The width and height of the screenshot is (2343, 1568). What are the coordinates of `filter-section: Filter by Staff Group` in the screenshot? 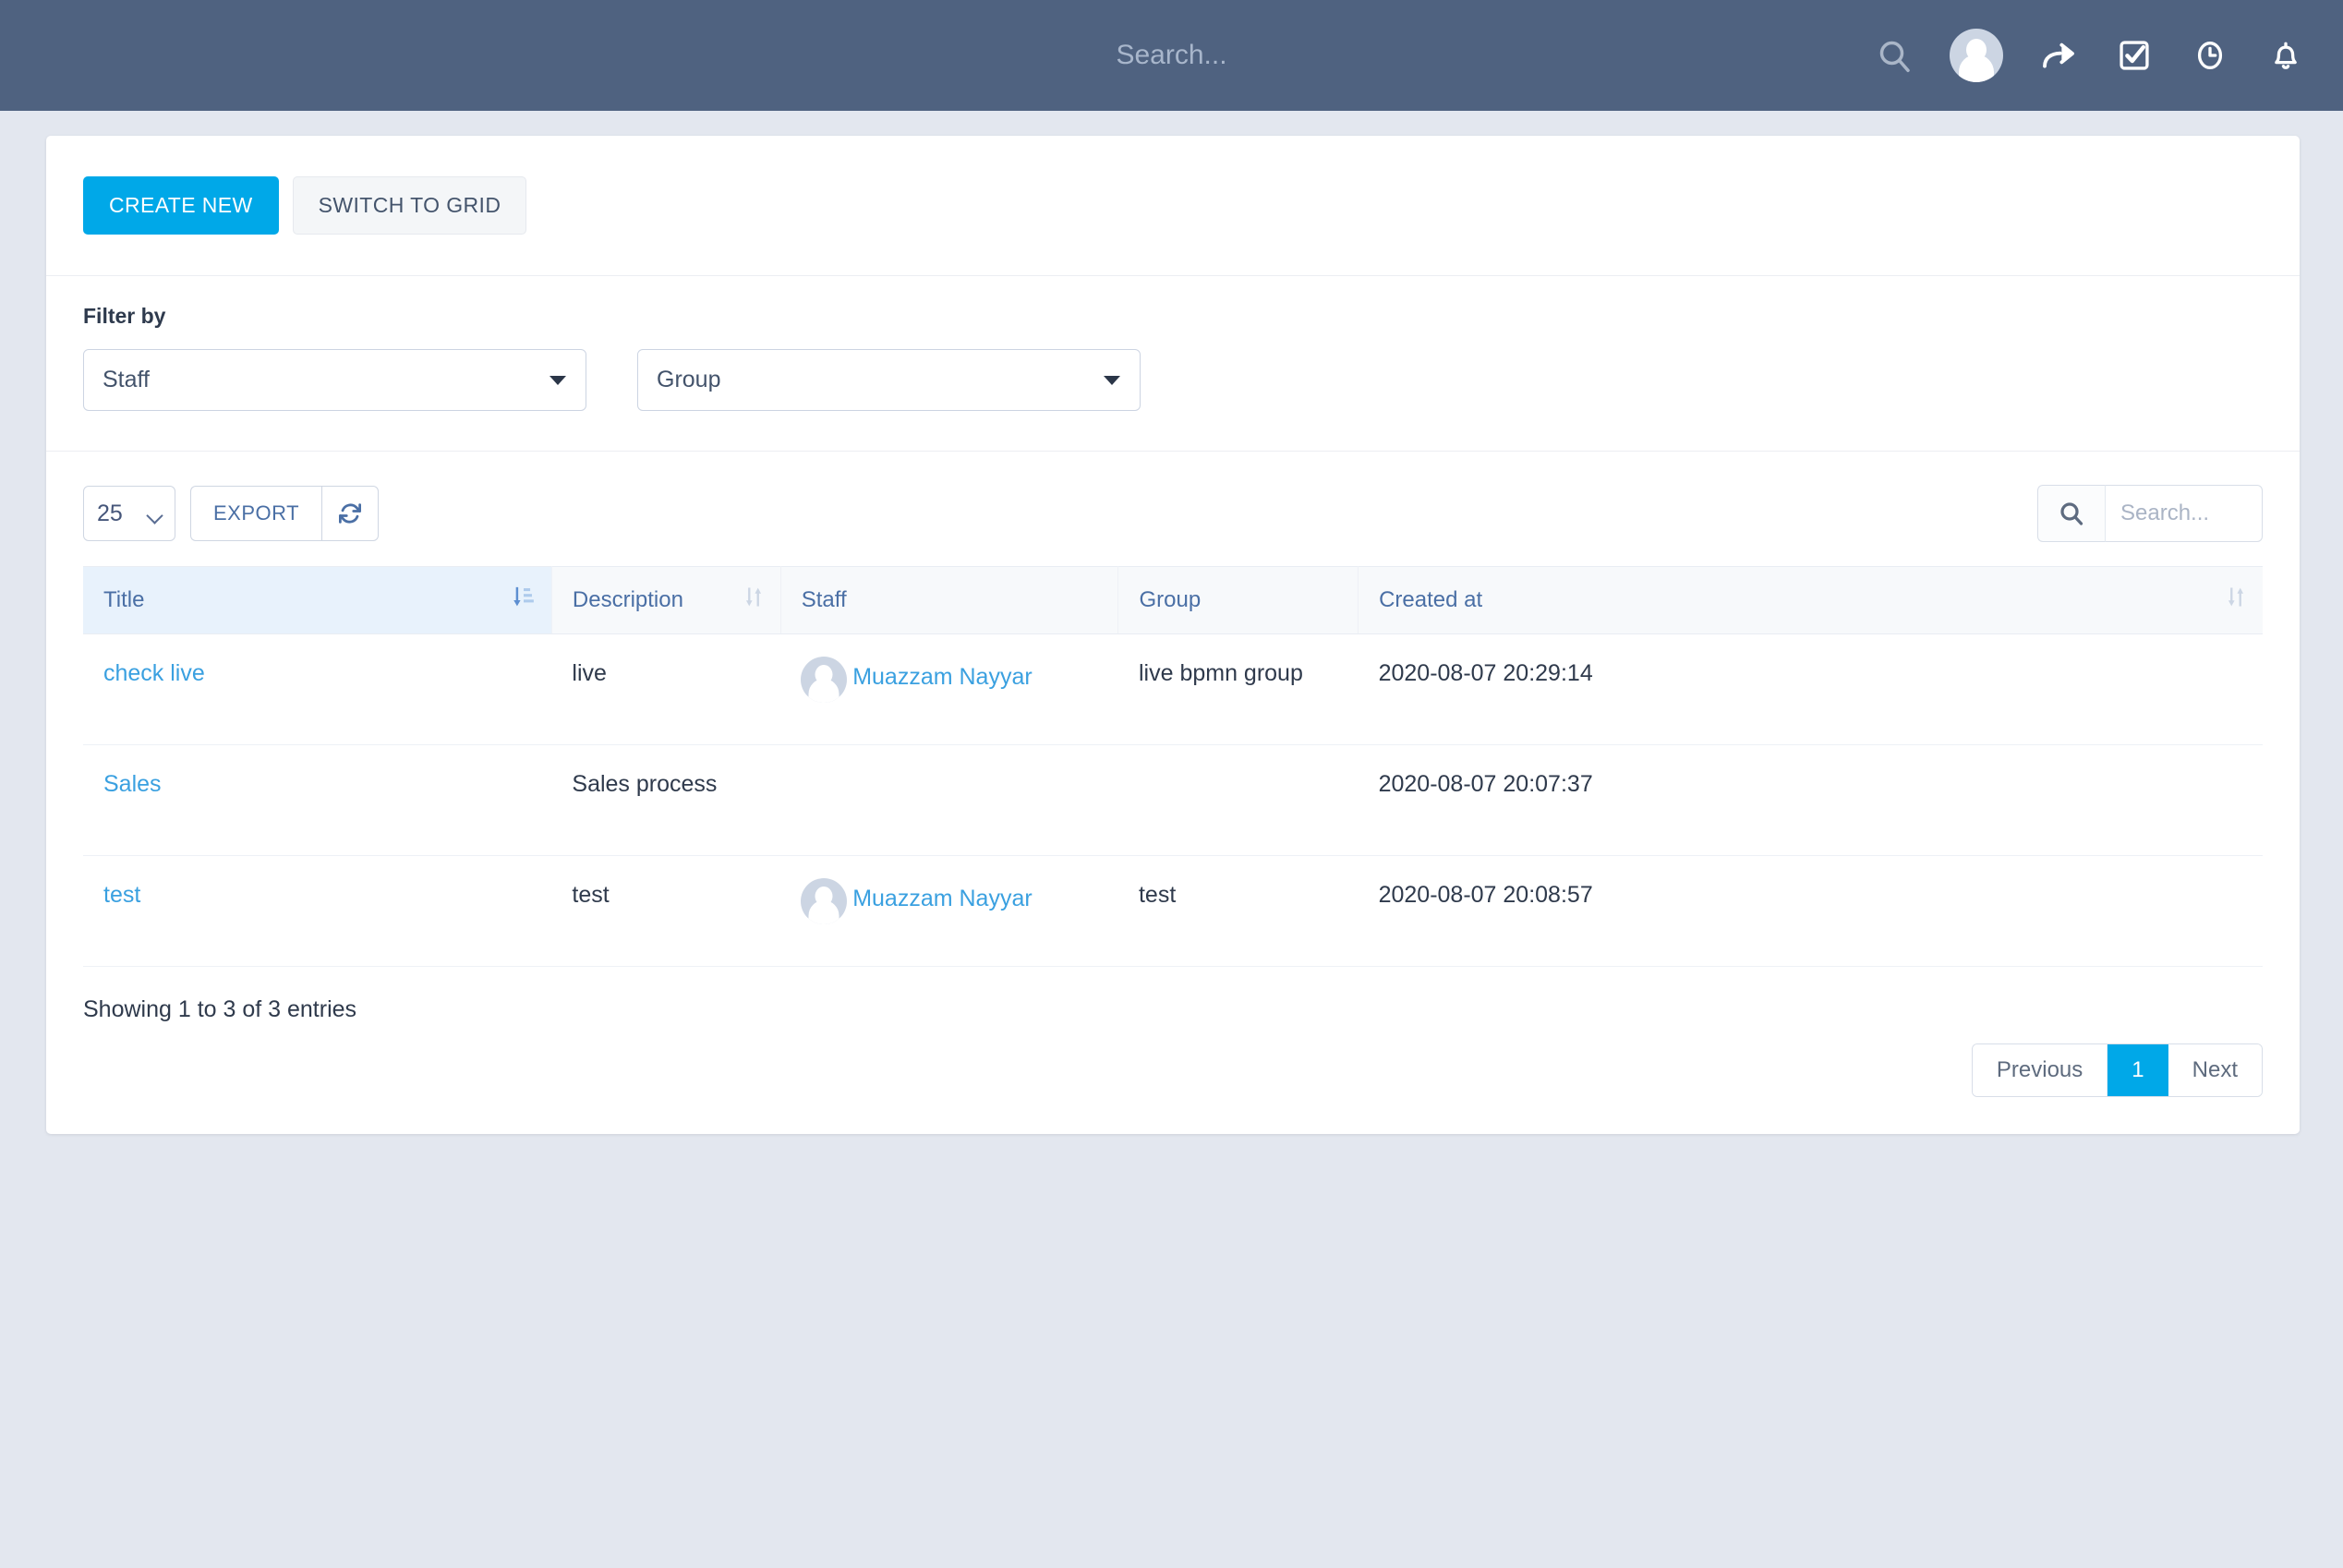 It's located at (1173, 364).